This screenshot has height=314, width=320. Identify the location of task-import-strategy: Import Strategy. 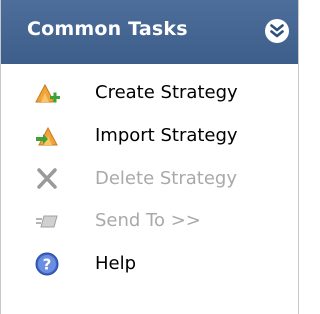
(149, 136).